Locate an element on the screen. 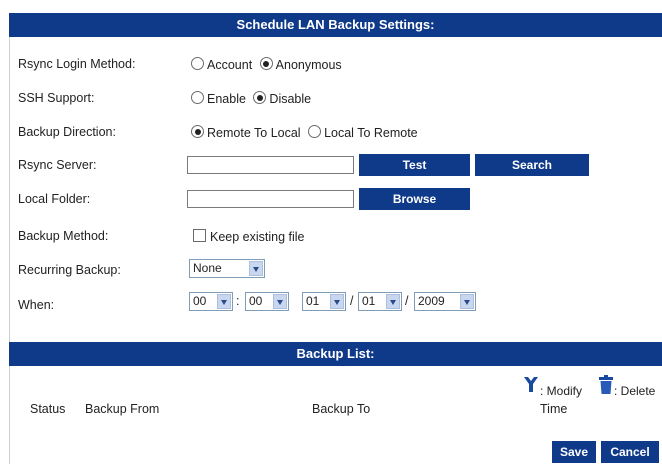 This screenshot has width=662, height=464. ssh-support-label: SSH Support: is located at coordinates (56, 98).